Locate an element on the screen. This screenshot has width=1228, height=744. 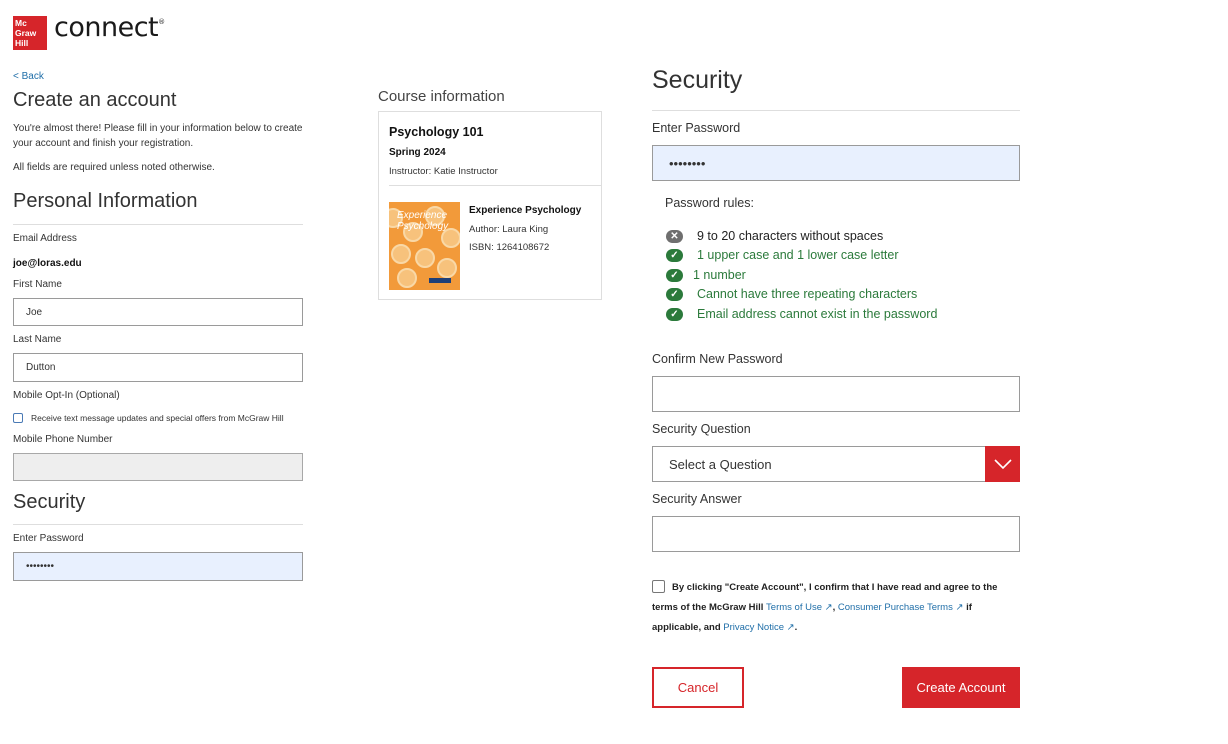
last-name-label: Last Name is located at coordinates (37, 339).